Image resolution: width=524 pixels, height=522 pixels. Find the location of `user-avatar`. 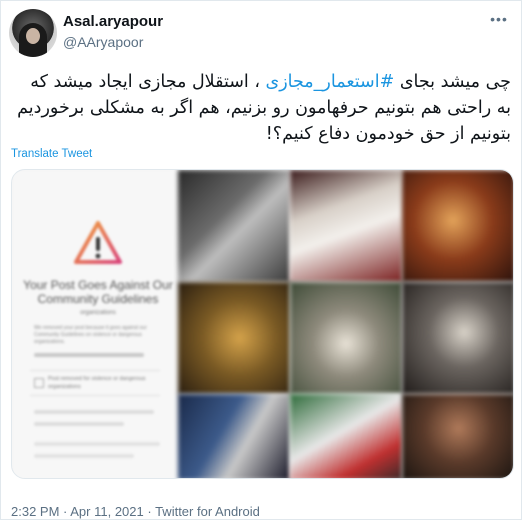

user-avatar is located at coordinates (33, 33).